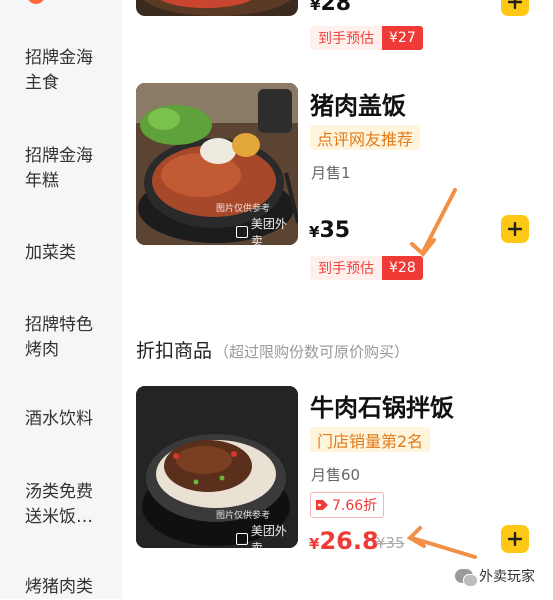 Image resolution: width=553 pixels, height=600 pixels. I want to click on footer-watermark-text: 外卖玩家, so click(507, 577).